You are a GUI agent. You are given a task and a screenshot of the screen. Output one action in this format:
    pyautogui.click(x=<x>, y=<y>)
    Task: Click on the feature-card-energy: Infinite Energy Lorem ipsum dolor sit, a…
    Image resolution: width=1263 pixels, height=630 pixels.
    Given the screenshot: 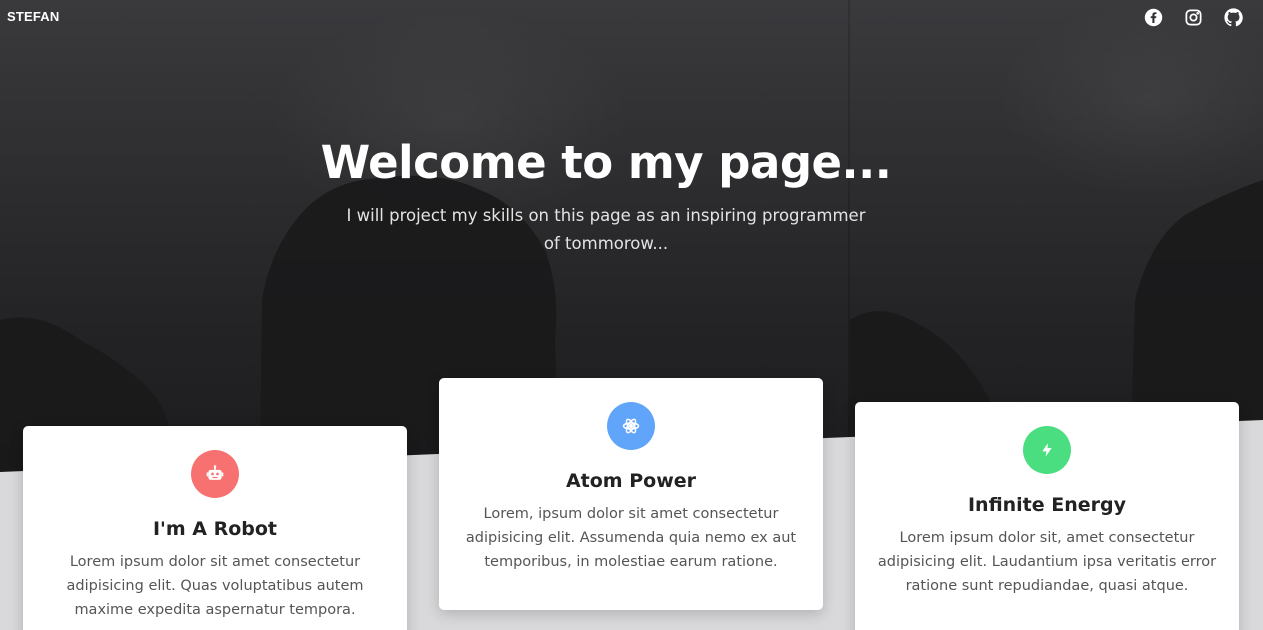 What is the action you would take?
    pyautogui.click(x=1047, y=516)
    